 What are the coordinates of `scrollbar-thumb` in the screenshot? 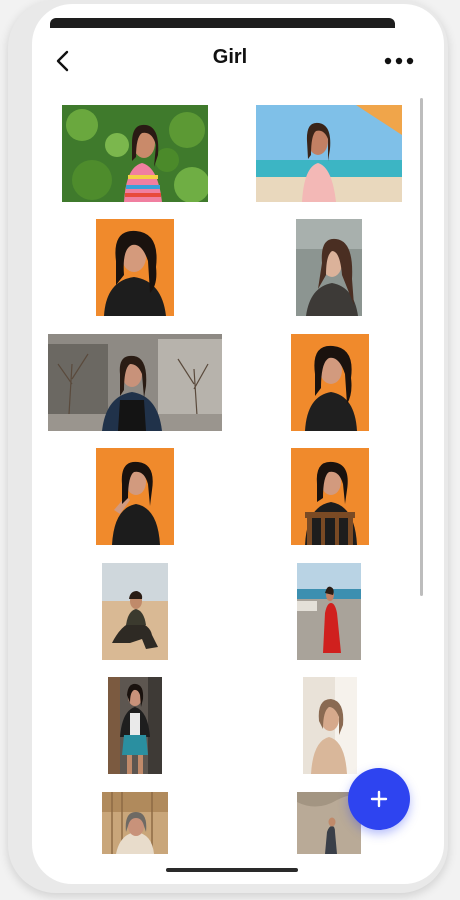 It's located at (421, 347).